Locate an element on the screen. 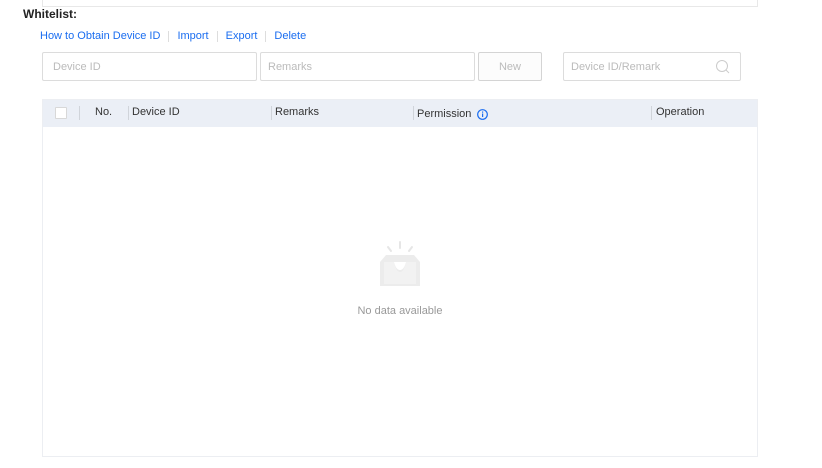  device-id-input: Device ID is located at coordinates (149, 66).